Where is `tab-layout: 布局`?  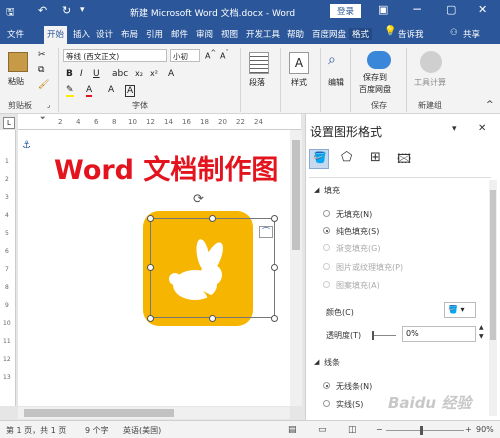
tab-layout: 布局 is located at coordinates (129, 34).